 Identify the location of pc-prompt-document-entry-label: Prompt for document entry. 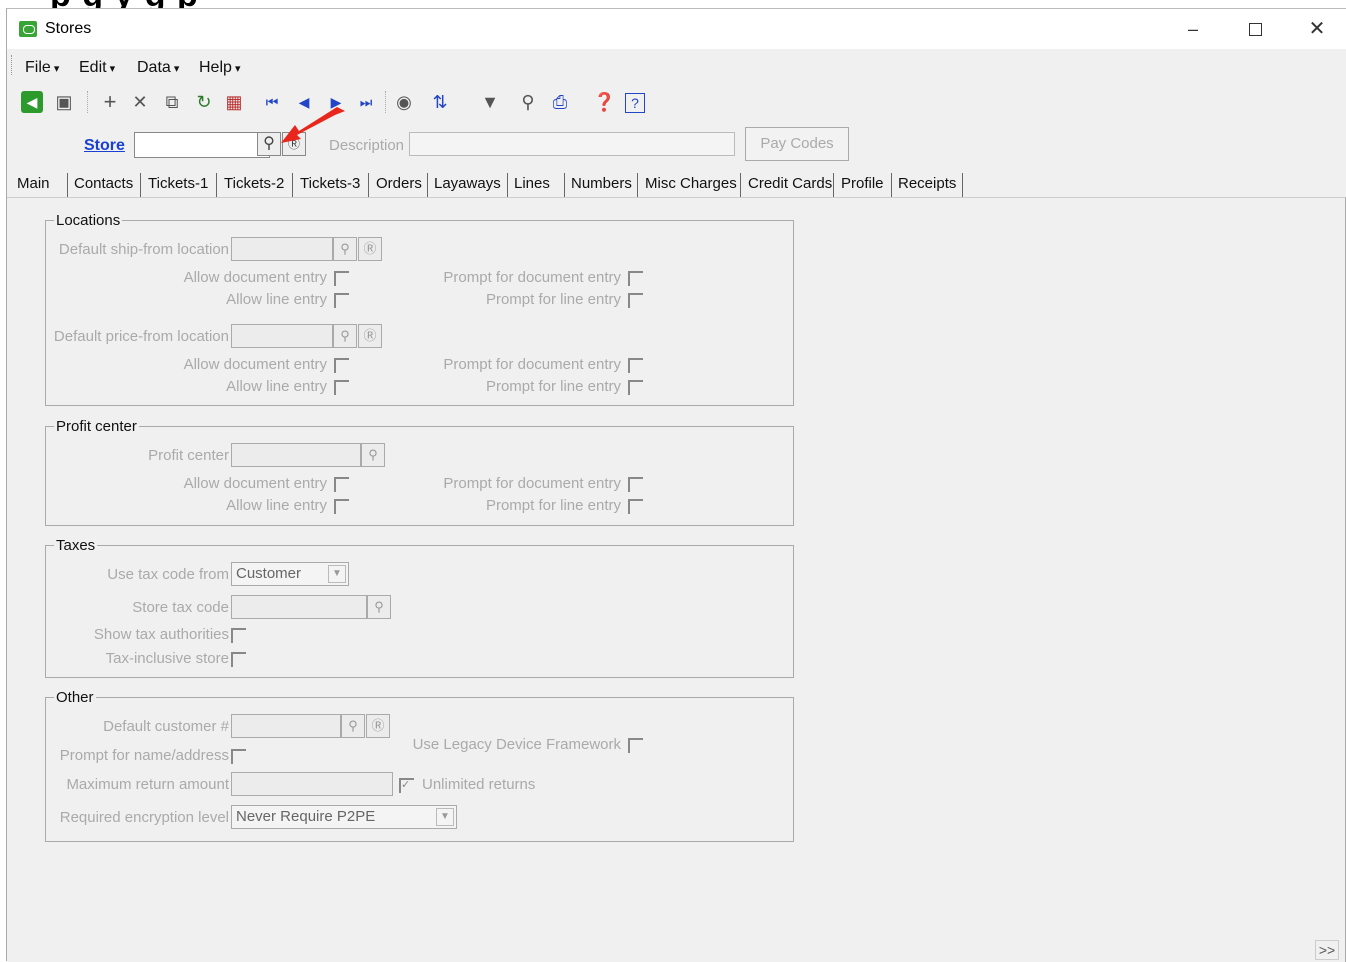
(532, 483).